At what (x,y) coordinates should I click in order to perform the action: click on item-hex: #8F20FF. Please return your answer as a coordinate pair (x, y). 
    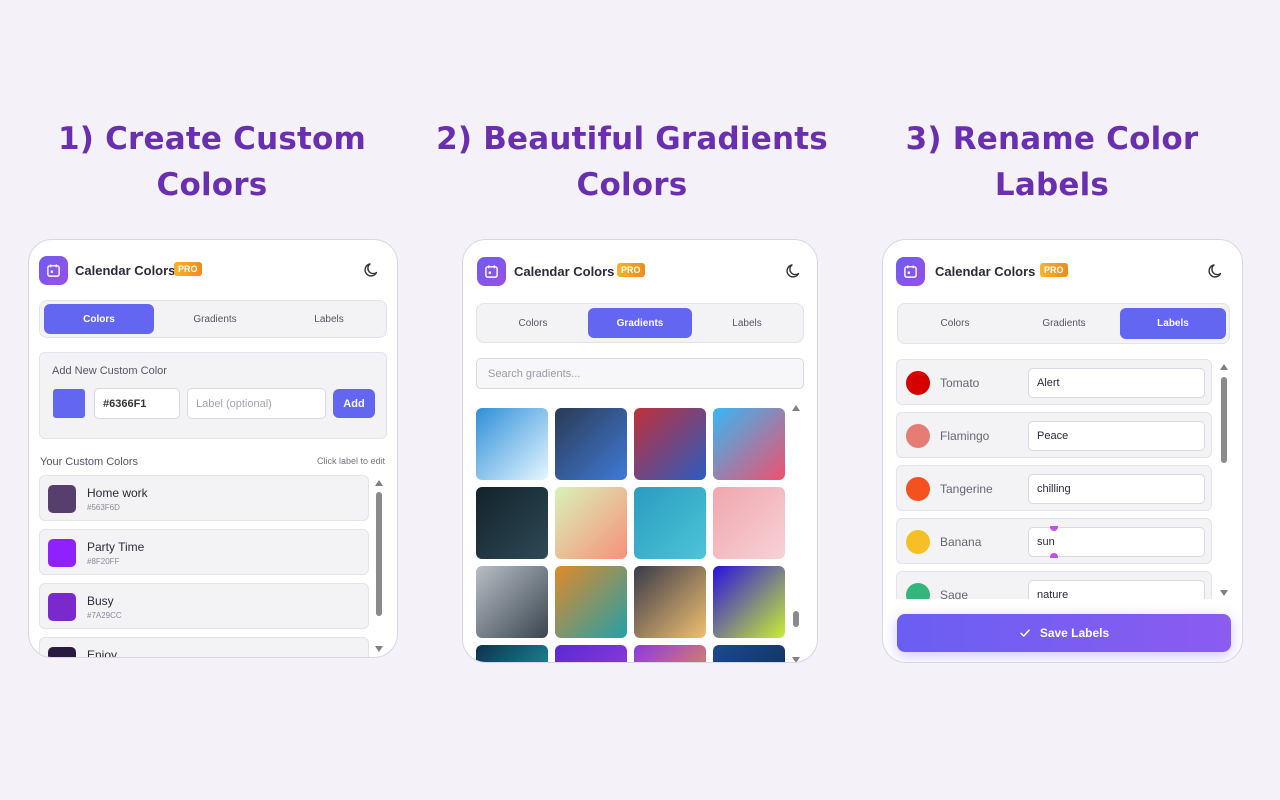
    Looking at the image, I should click on (103, 561).